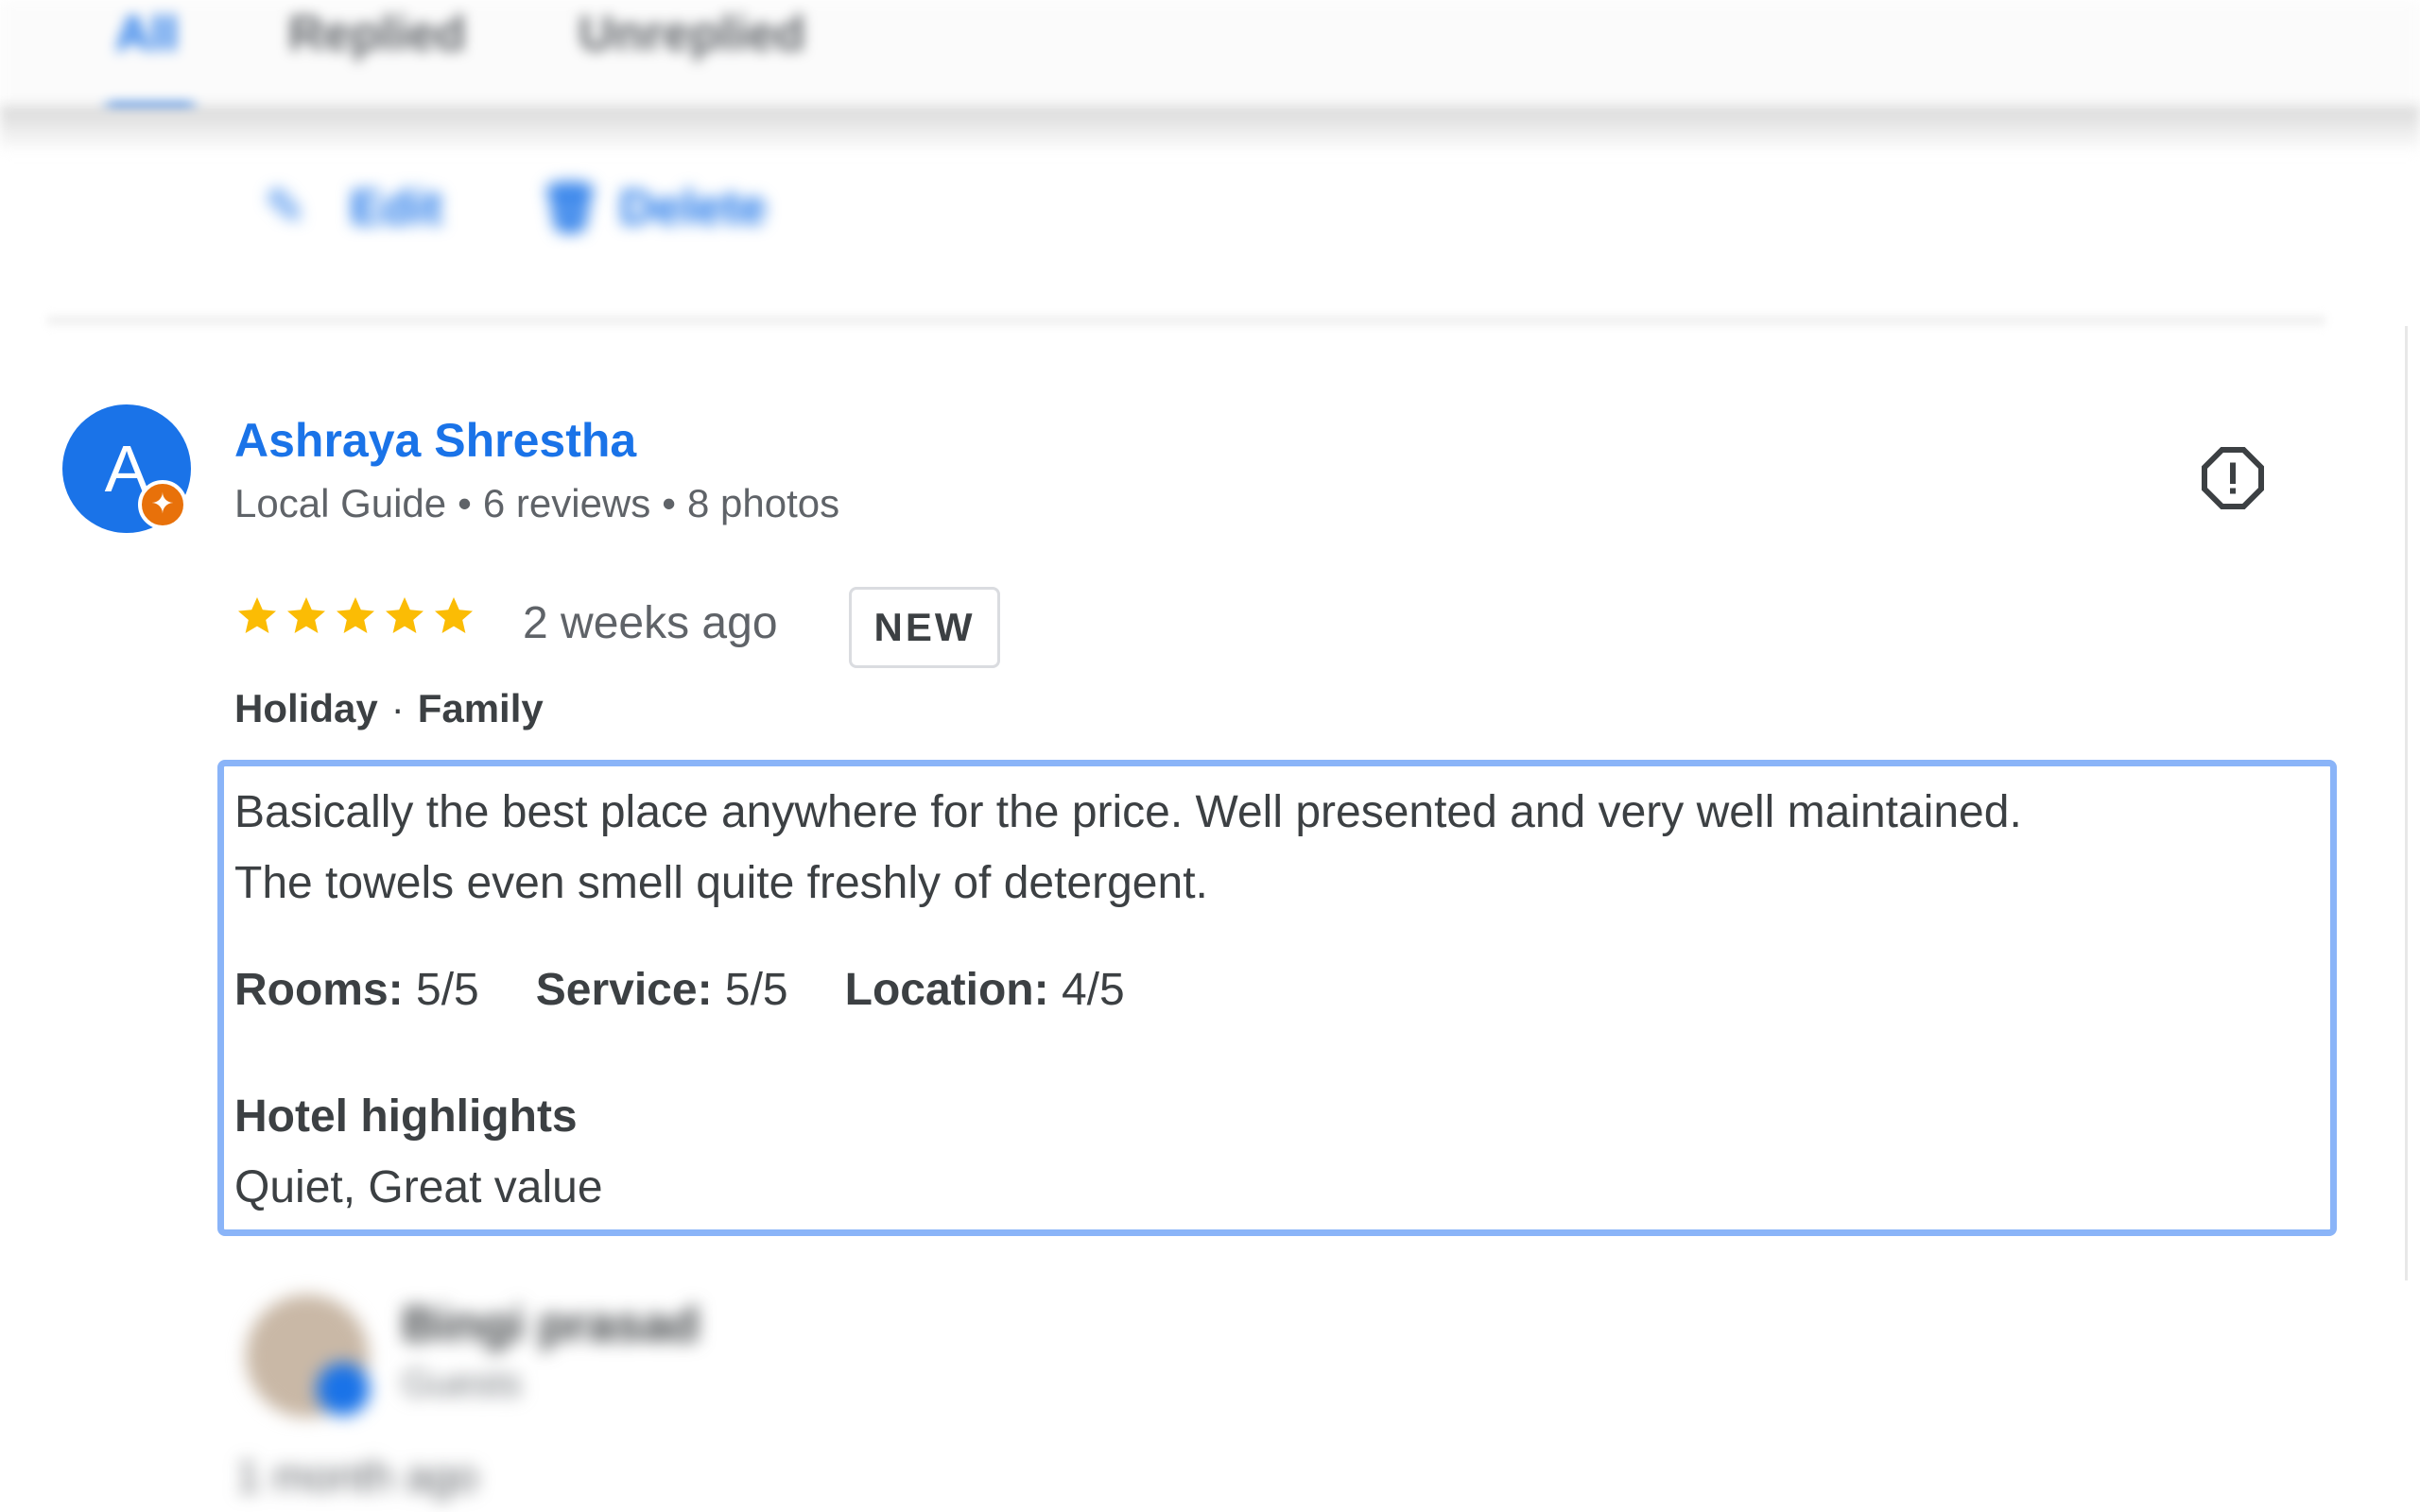  I want to click on edit-reply-button: Edit, so click(396, 208).